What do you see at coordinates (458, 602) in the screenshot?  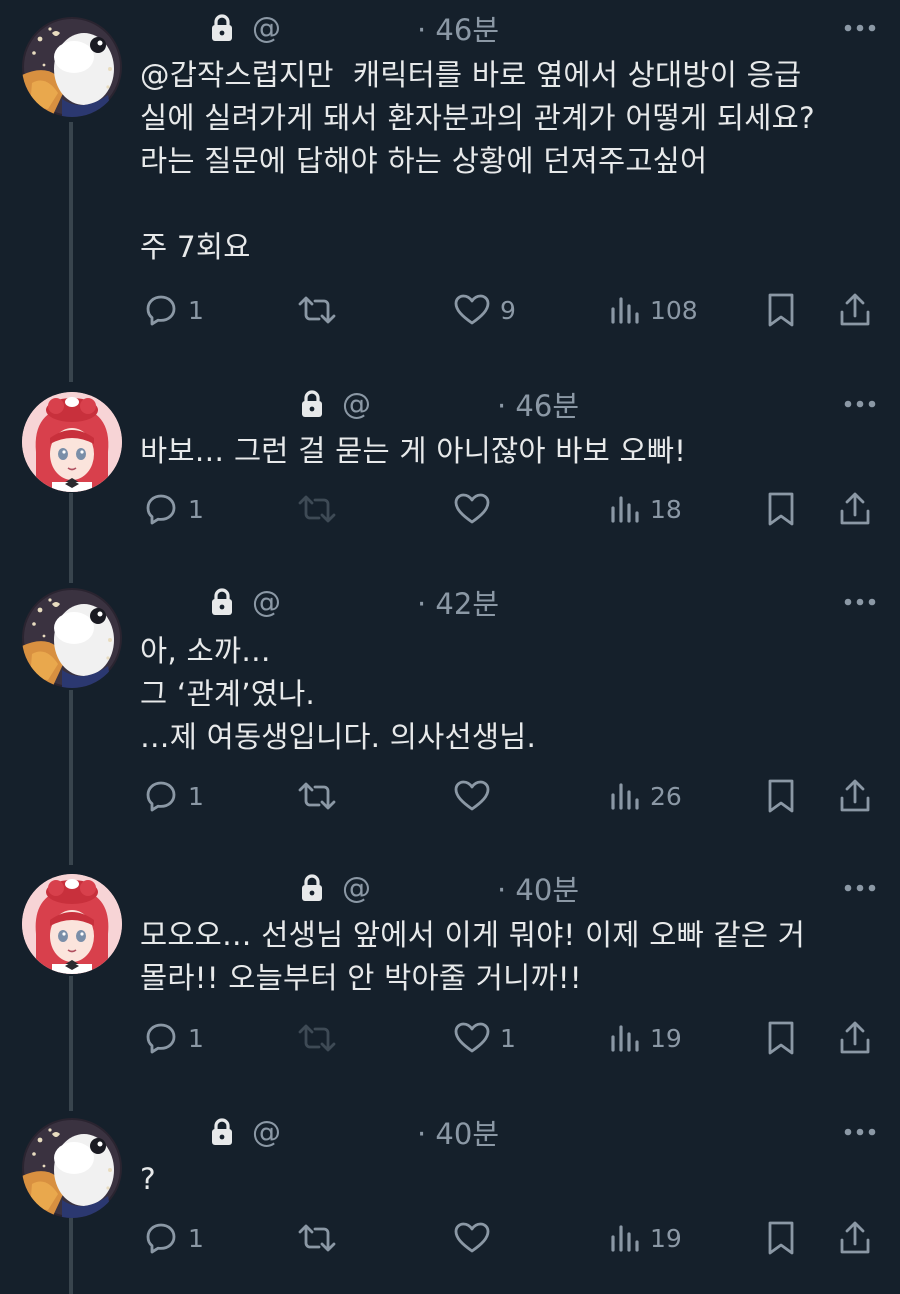 I see `timestamp: · 42분` at bounding box center [458, 602].